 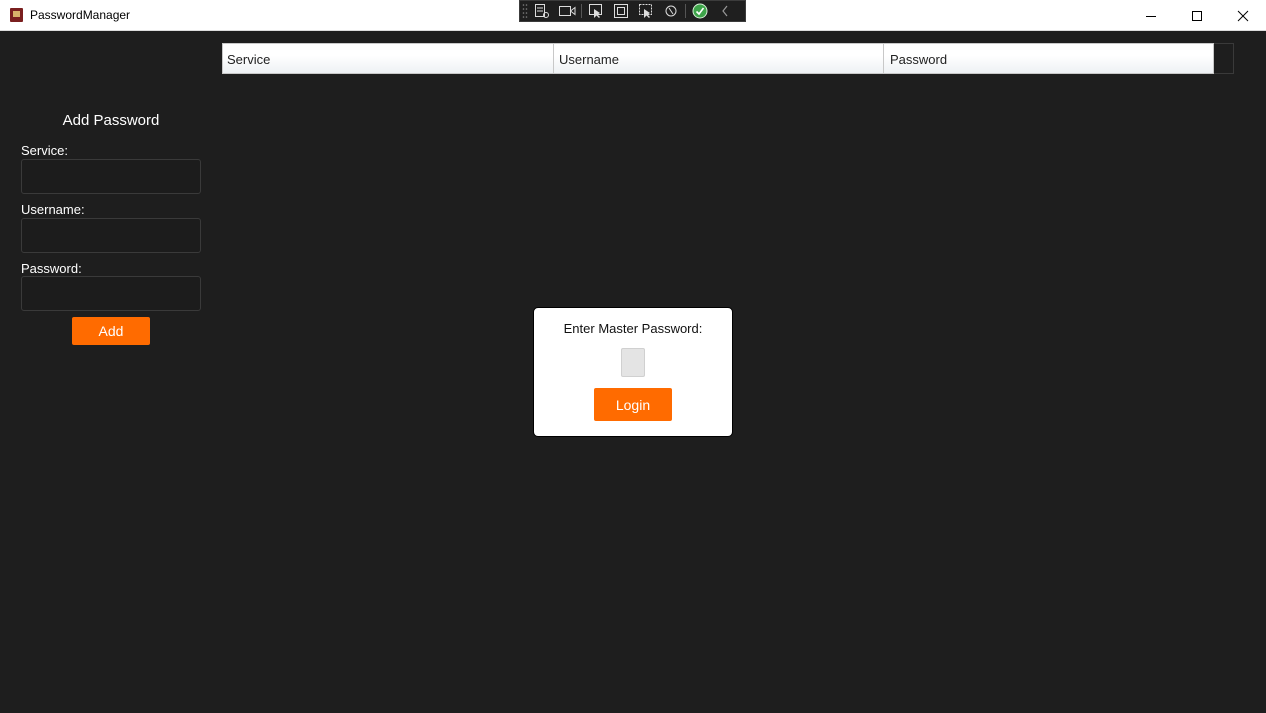 What do you see at coordinates (633, 404) in the screenshot?
I see `login-button: Login` at bounding box center [633, 404].